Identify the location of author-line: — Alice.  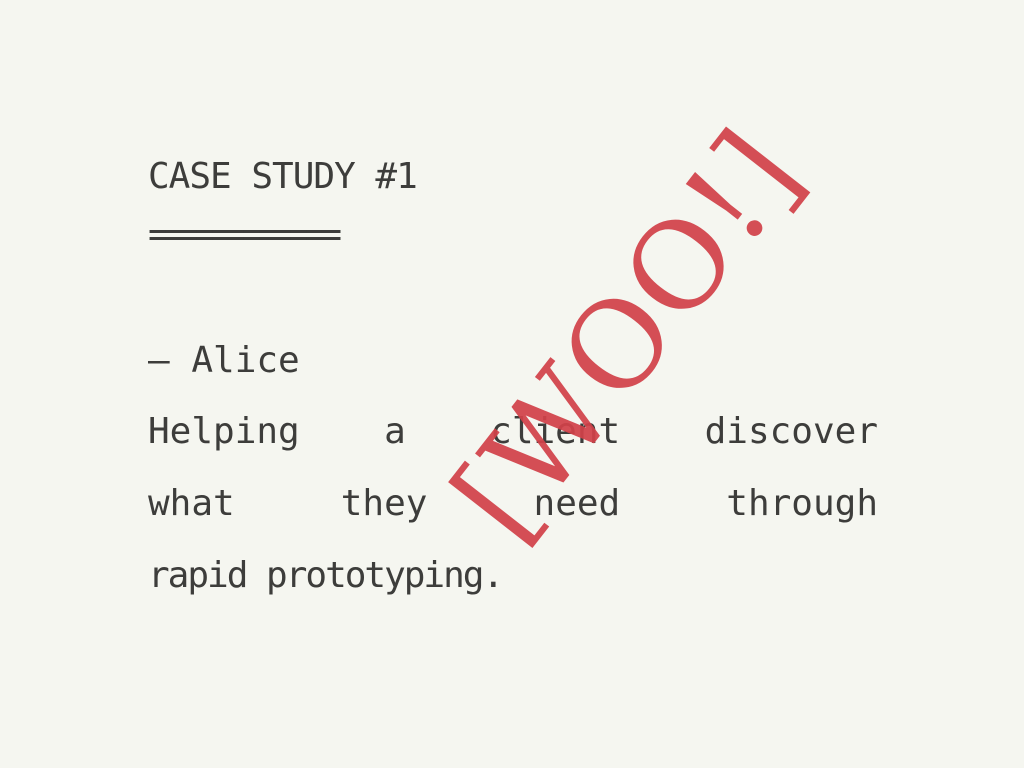
(224, 360).